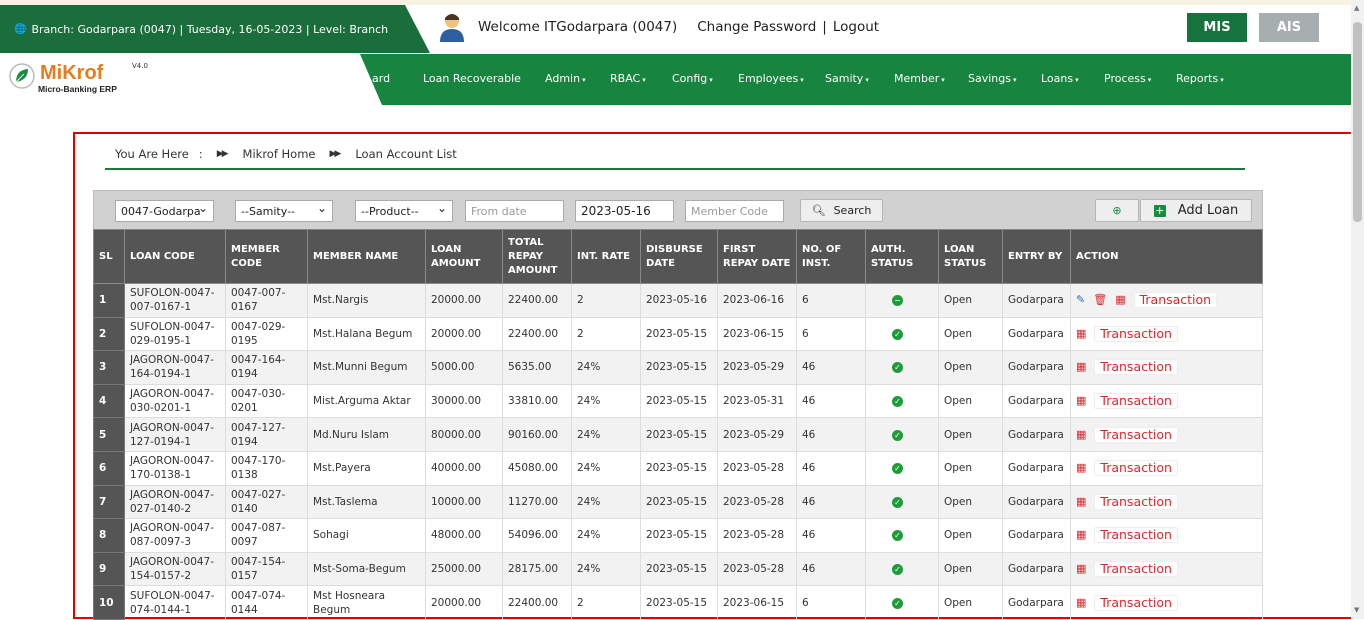 This screenshot has width=1364, height=620. Describe the element at coordinates (1356, 8) in the screenshot. I see `scroll-up-icon: ▲` at that location.